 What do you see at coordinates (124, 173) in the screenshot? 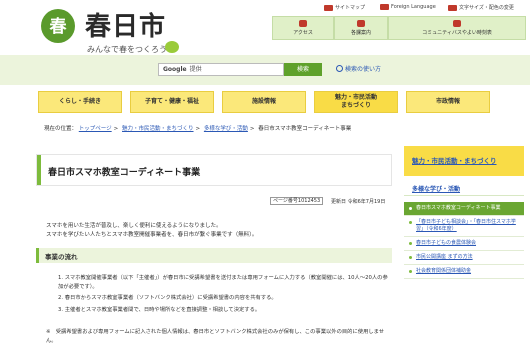
I see `page-title: 春日市スマホ教室コーディネート事業` at bounding box center [124, 173].